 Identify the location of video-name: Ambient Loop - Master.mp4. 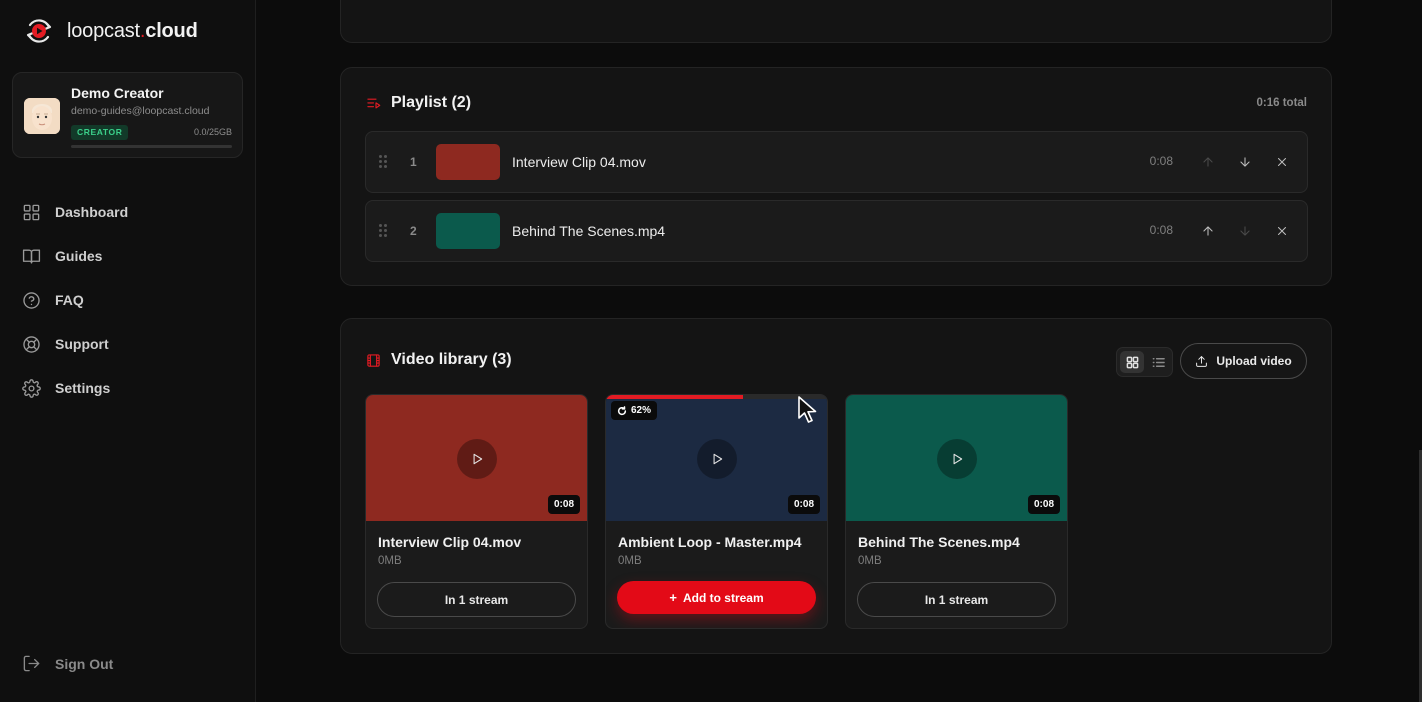
(710, 542).